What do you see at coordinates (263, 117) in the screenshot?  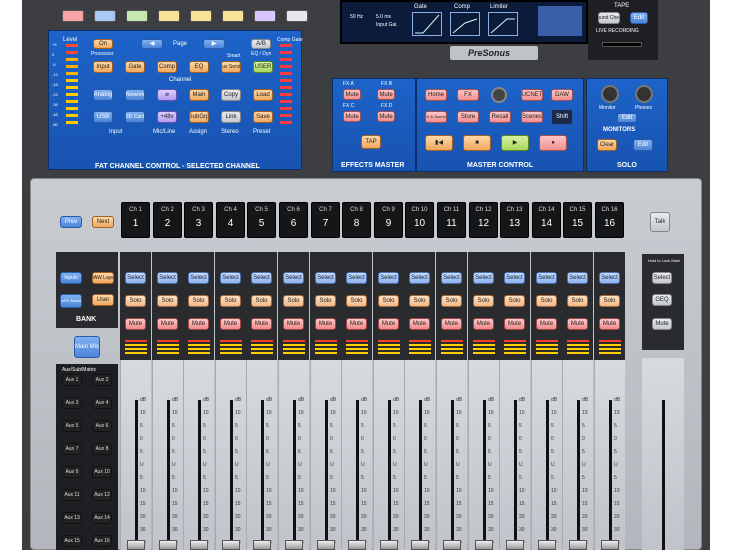 I see `save-button: Save` at bounding box center [263, 117].